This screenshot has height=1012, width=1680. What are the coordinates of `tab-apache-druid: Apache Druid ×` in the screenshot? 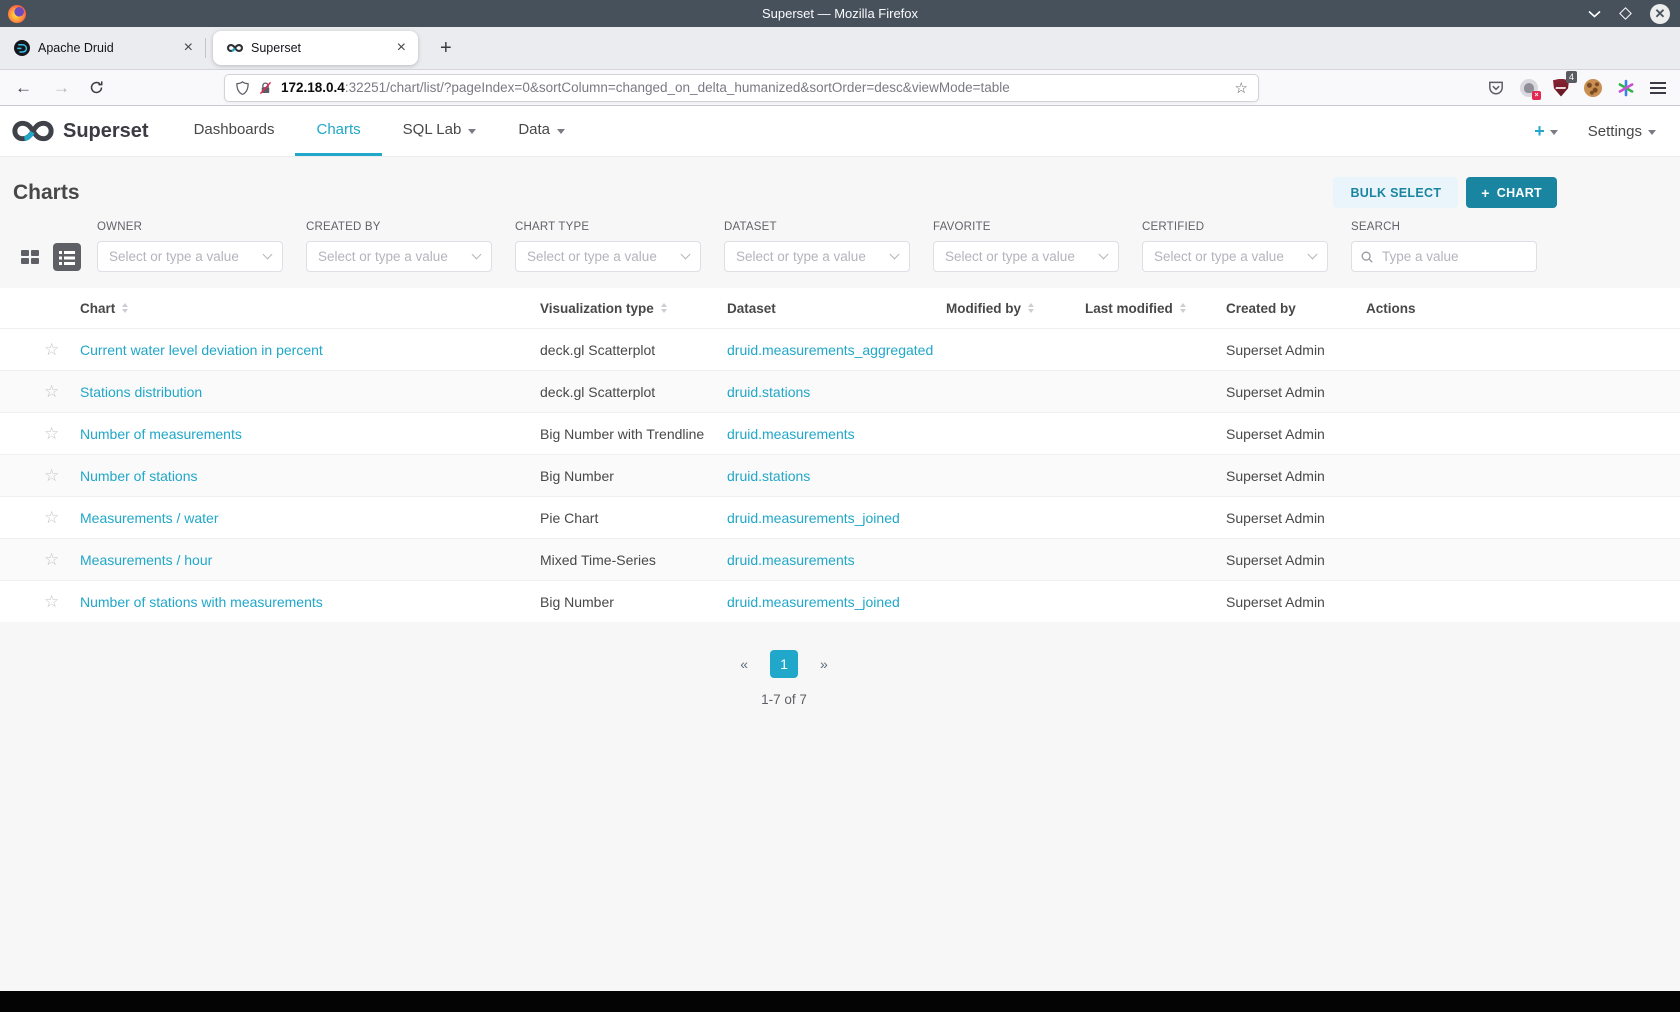 It's located at (102, 48).